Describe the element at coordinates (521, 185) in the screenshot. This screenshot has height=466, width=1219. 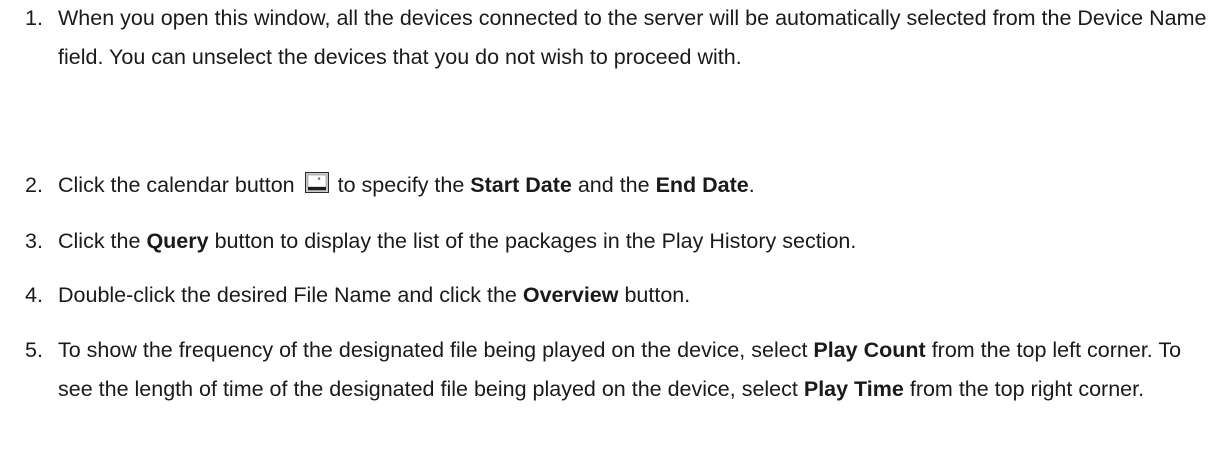
I see `start-date-term: Start Date` at that location.